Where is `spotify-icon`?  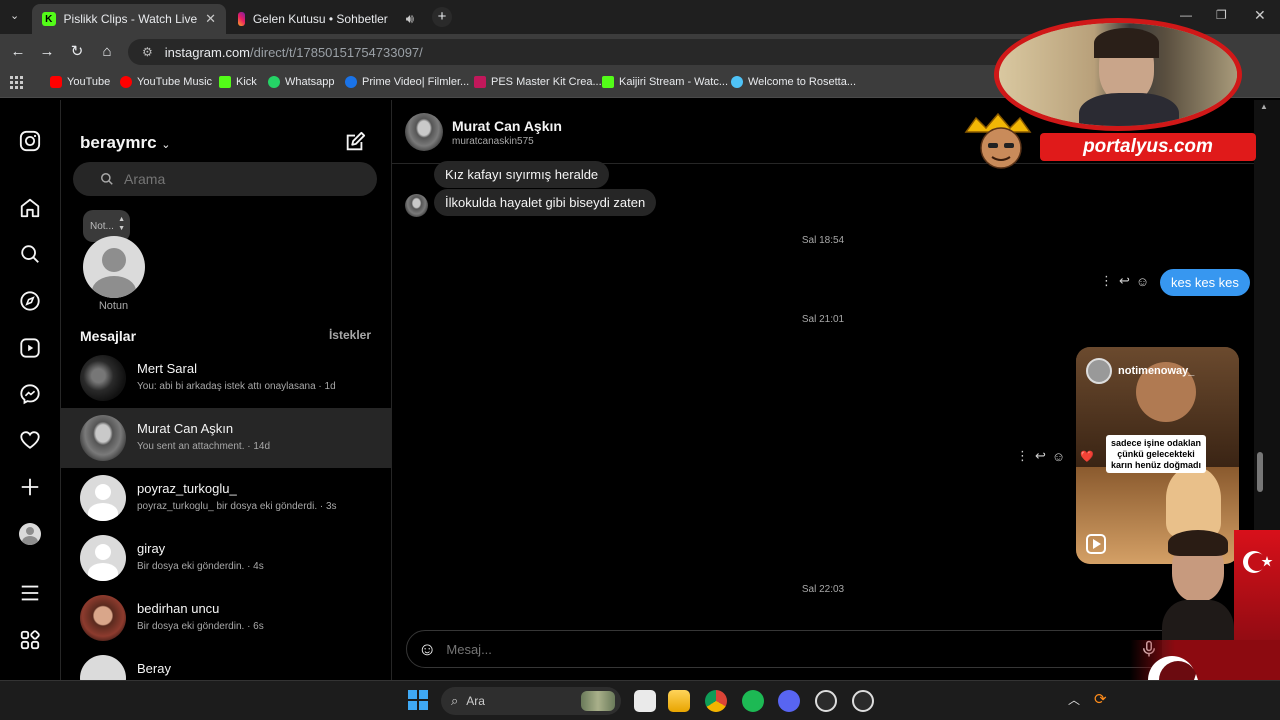
spotify-icon is located at coordinates (753, 701).